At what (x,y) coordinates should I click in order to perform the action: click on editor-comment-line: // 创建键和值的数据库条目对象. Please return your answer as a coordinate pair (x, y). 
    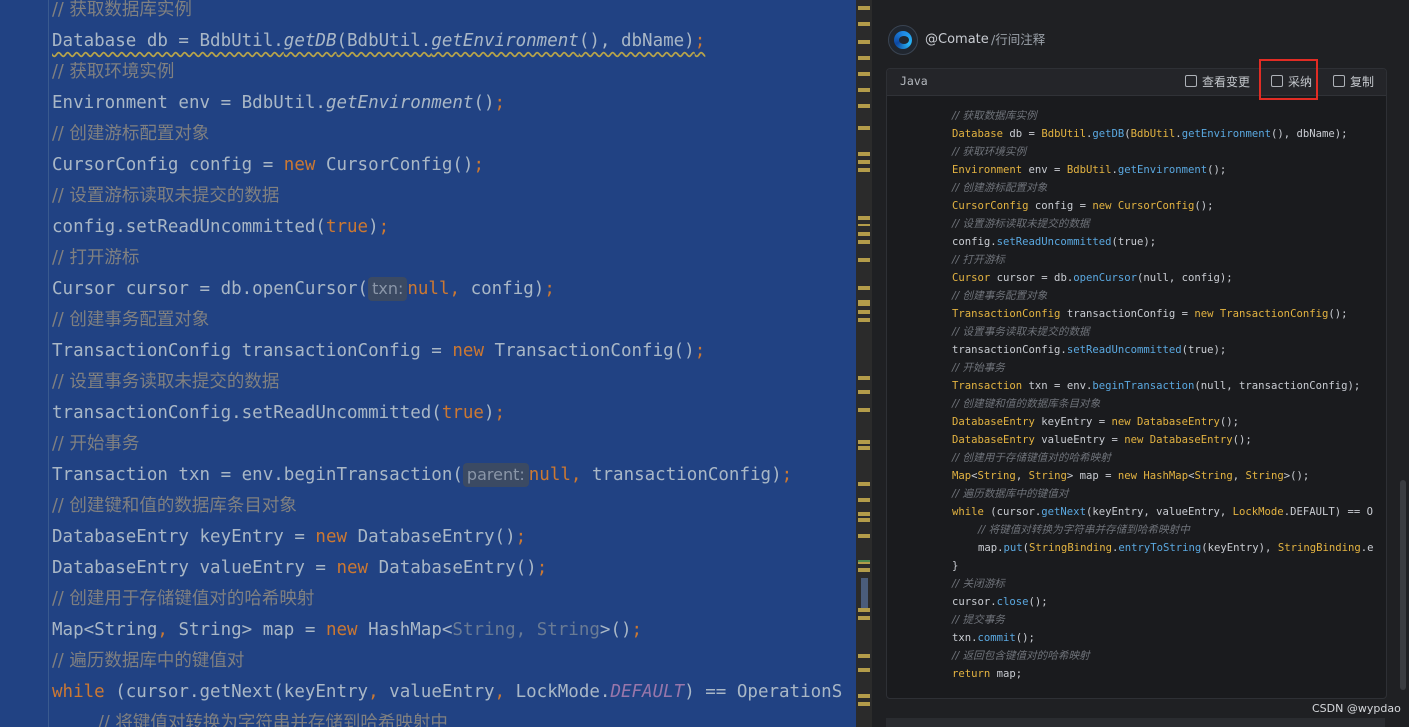
    Looking at the image, I should click on (174, 506).